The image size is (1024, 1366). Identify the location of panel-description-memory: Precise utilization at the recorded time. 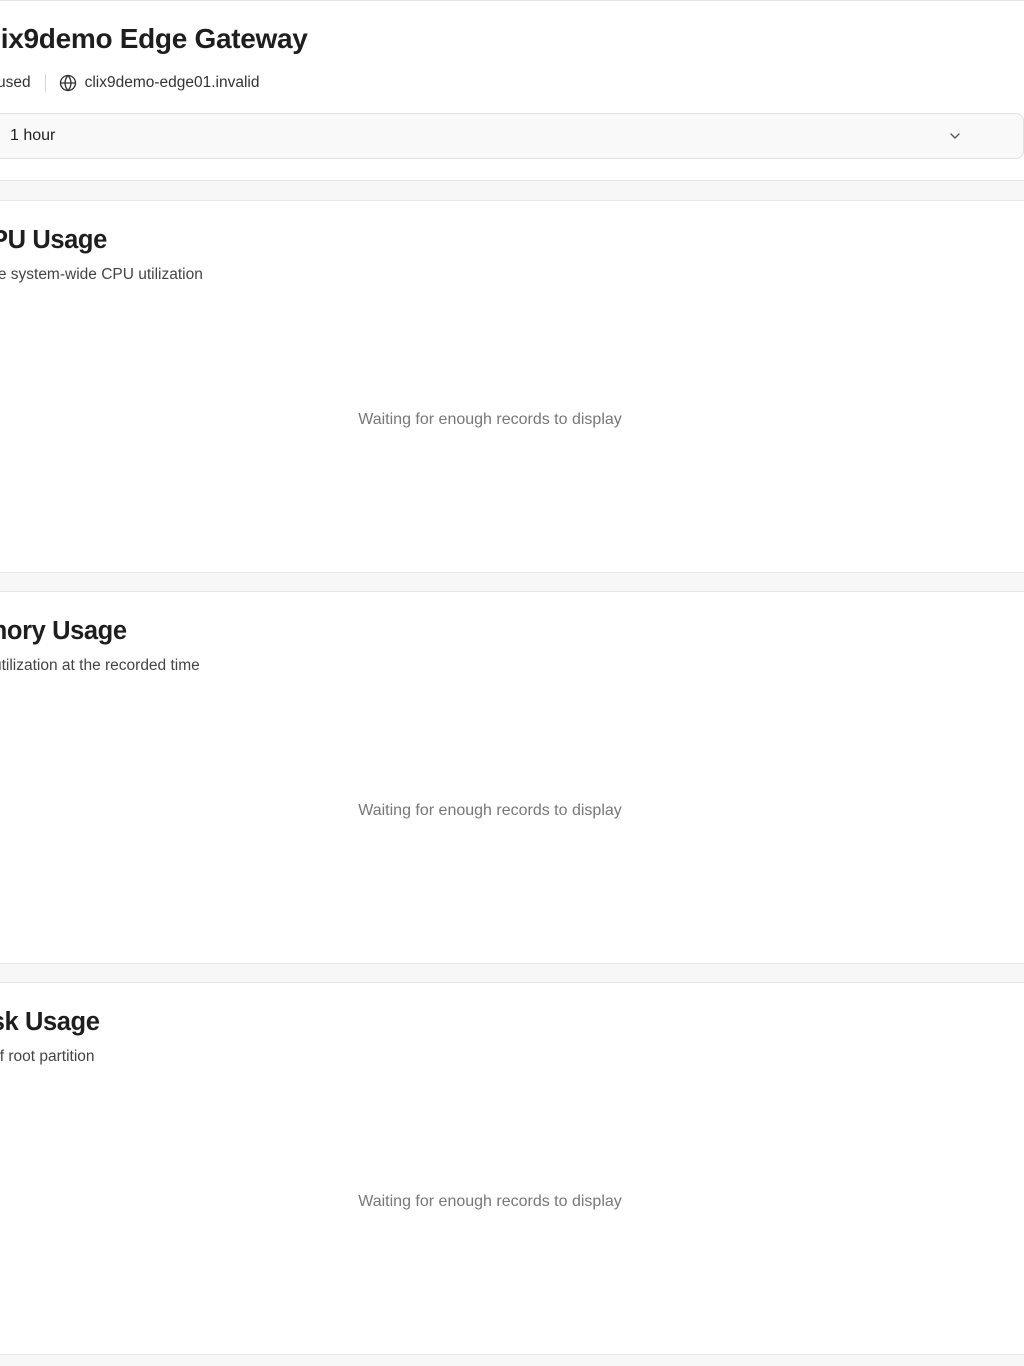
(100, 665).